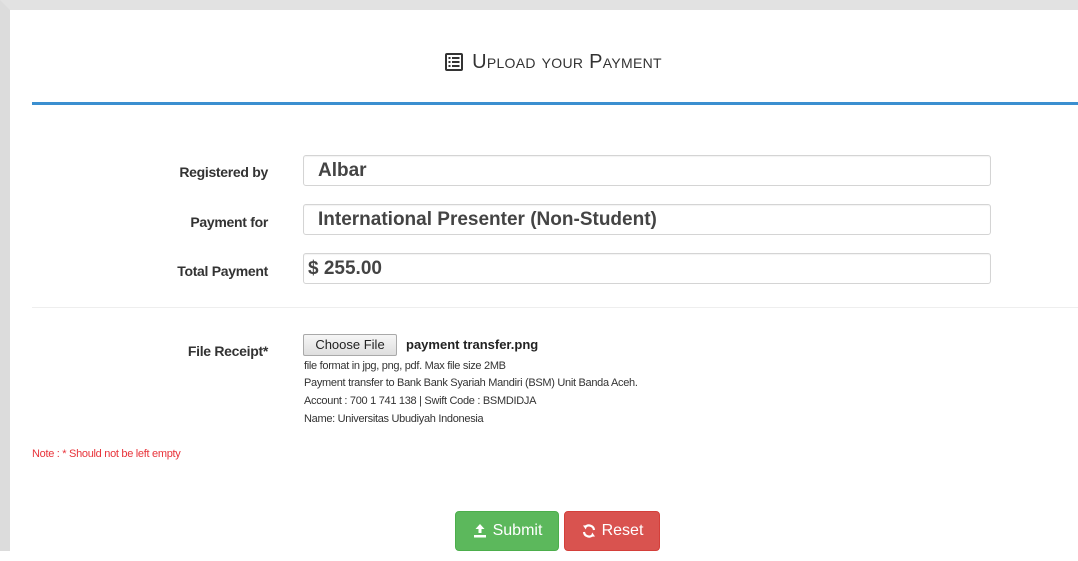 The width and height of the screenshot is (1078, 561). I want to click on section-divider, so click(555, 307).